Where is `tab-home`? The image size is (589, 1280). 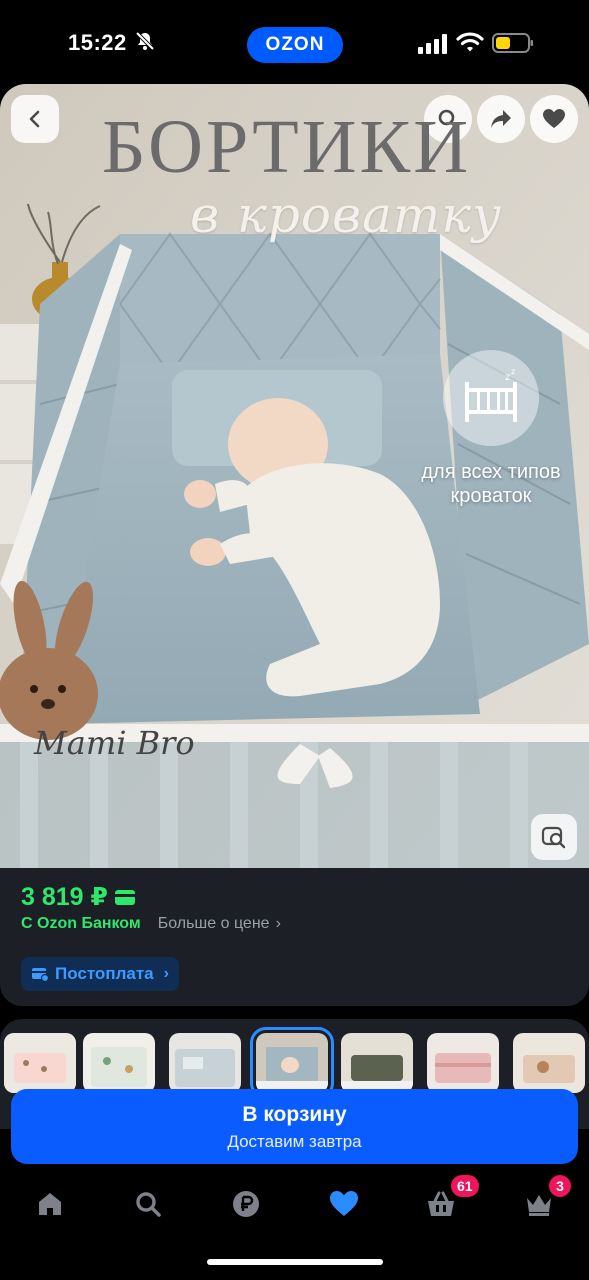
tab-home is located at coordinates (50, 1204).